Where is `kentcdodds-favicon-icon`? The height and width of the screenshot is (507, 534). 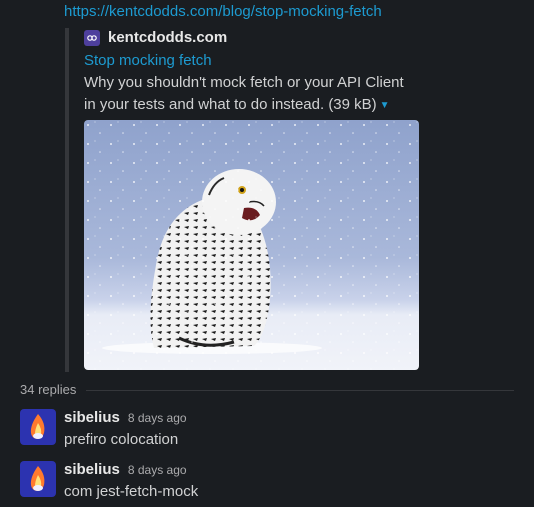 kentcdodds-favicon-icon is located at coordinates (92, 38).